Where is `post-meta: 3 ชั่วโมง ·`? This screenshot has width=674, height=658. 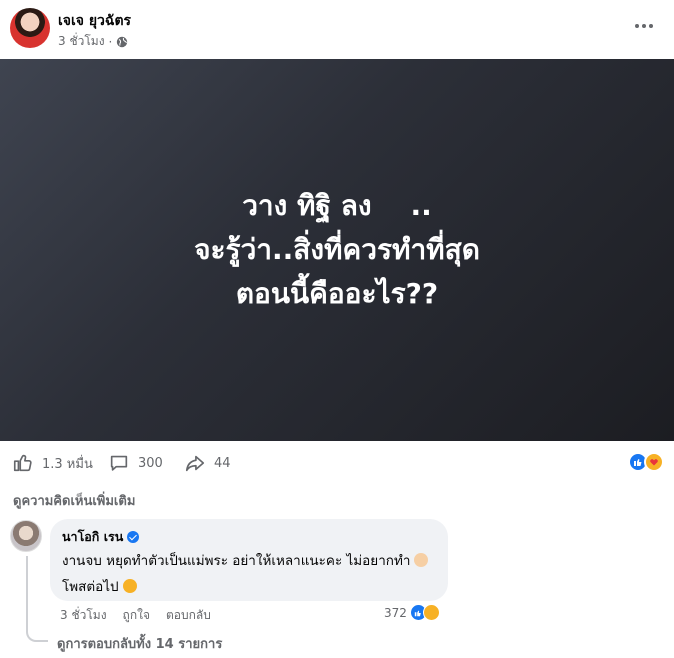
post-meta: 3 ชั่วโมง · is located at coordinates (93, 41).